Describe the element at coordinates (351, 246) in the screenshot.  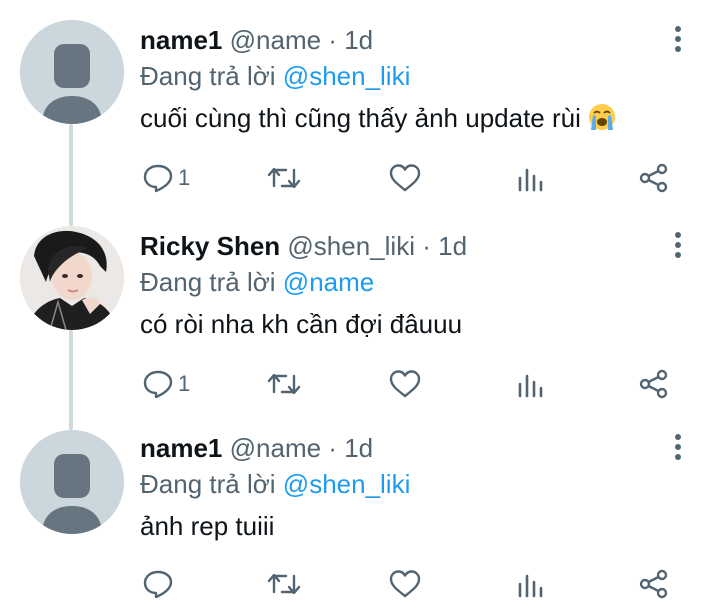
I see `user-handle: @shen_liki` at that location.